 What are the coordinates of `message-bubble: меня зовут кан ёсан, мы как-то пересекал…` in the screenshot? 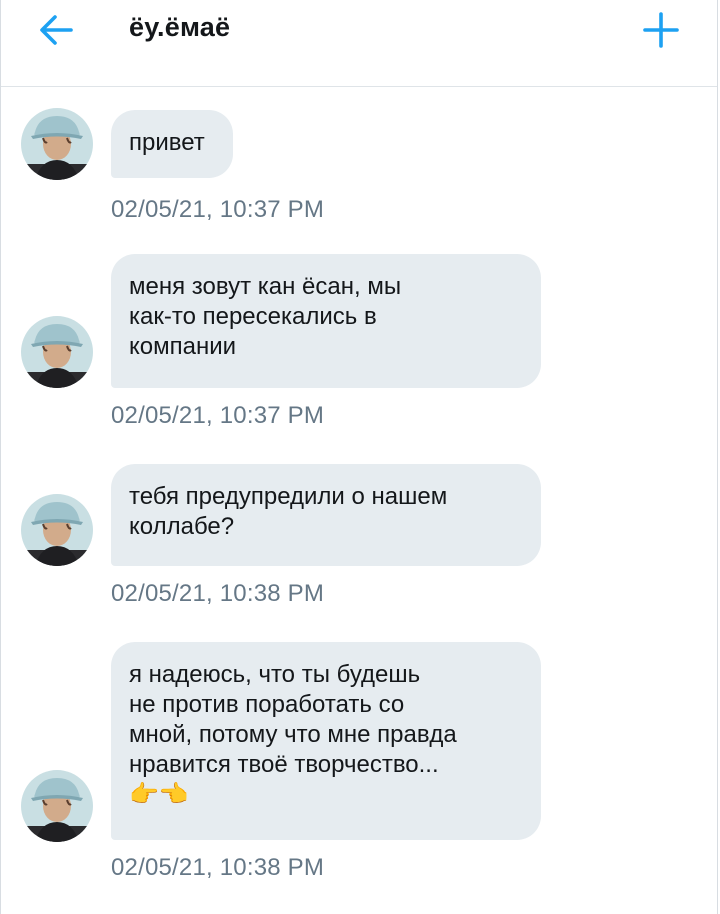 It's located at (326, 321).